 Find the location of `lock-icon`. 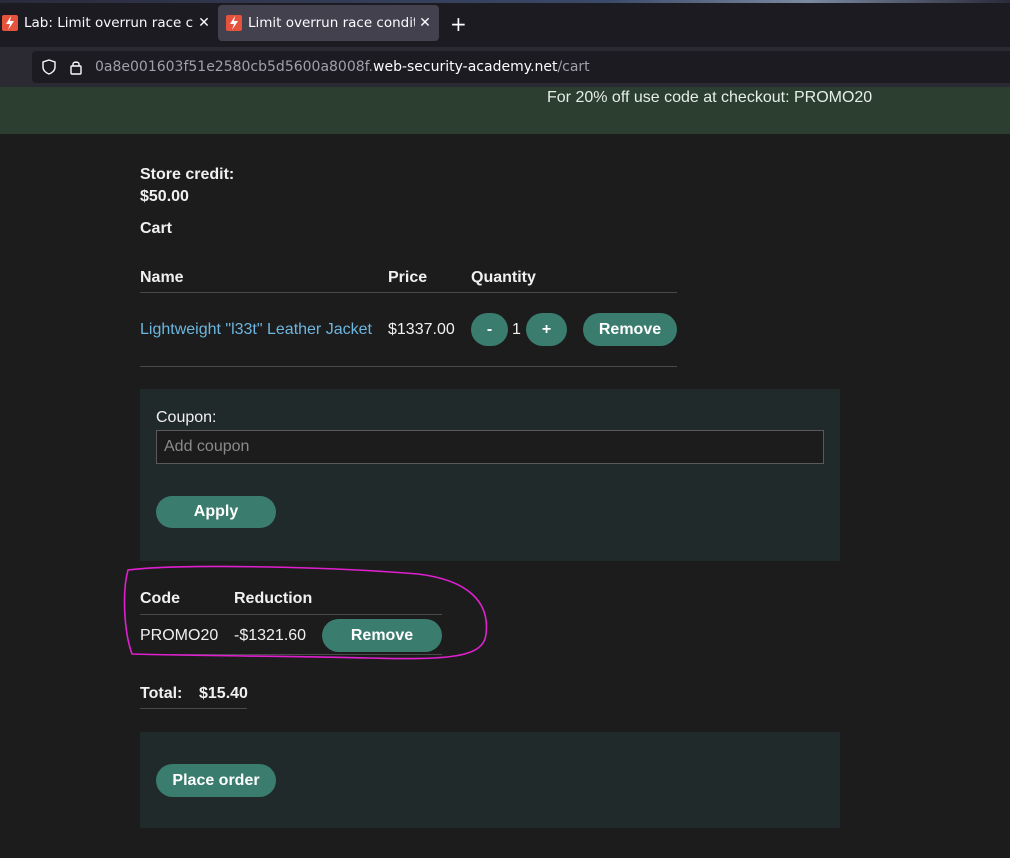

lock-icon is located at coordinates (76, 69).